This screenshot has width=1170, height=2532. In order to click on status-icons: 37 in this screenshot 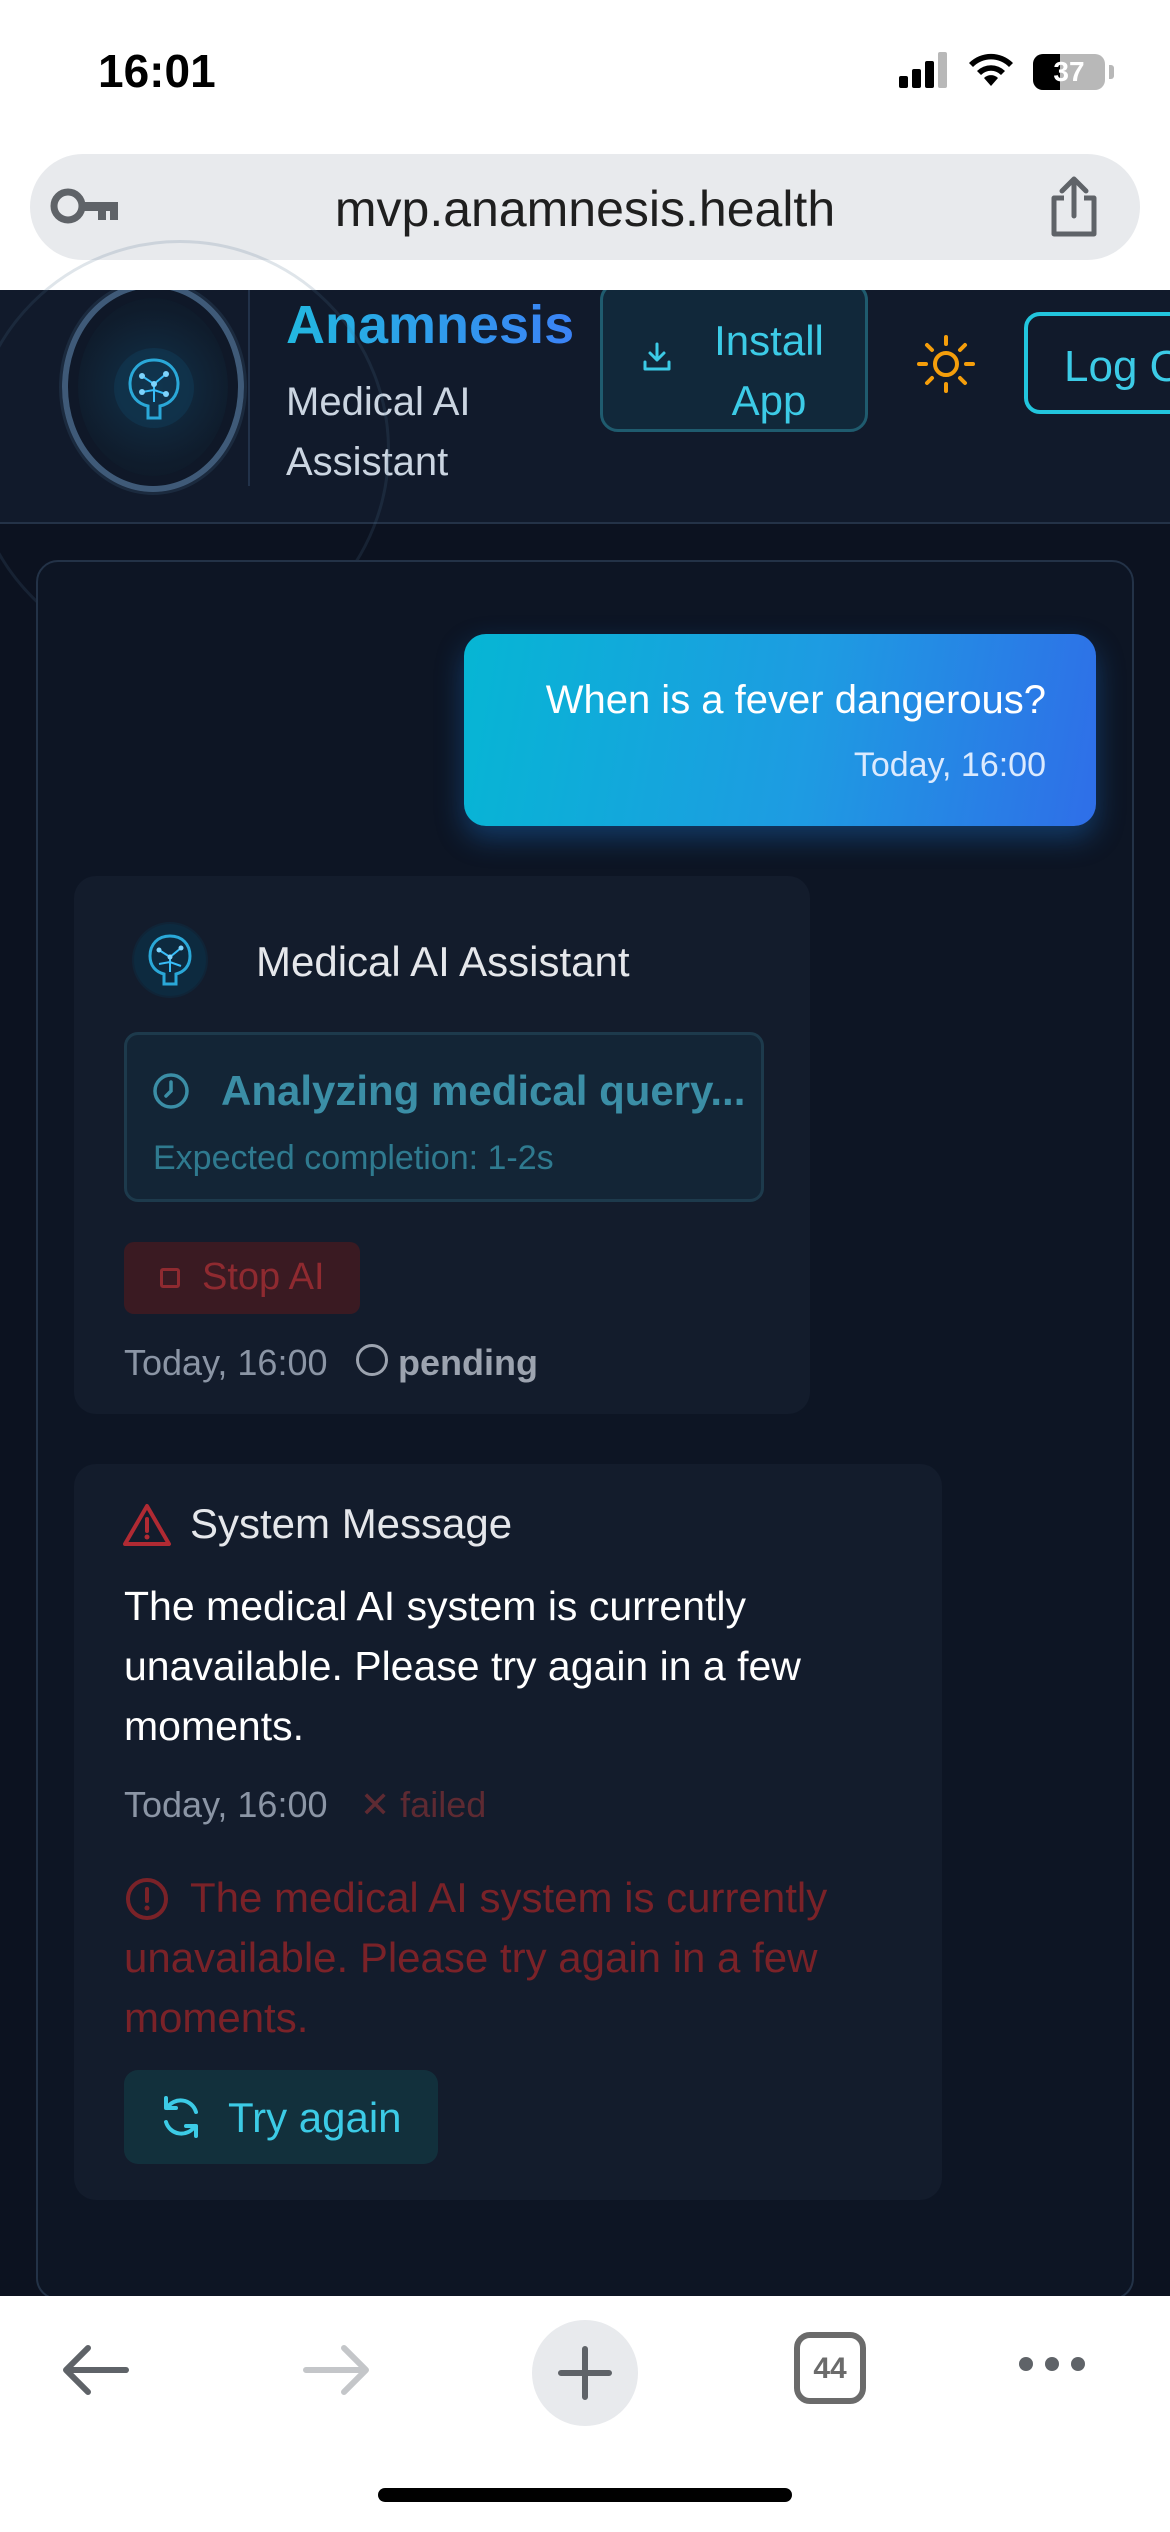, I will do `click(1006, 72)`.